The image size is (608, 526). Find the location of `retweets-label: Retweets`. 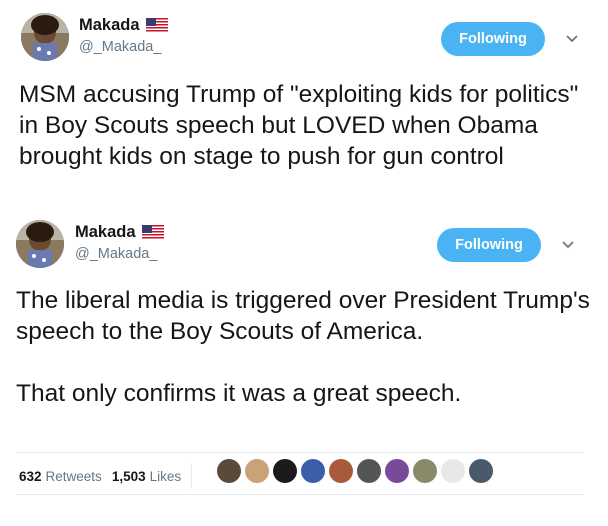

retweets-label: Retweets is located at coordinates (73, 476).